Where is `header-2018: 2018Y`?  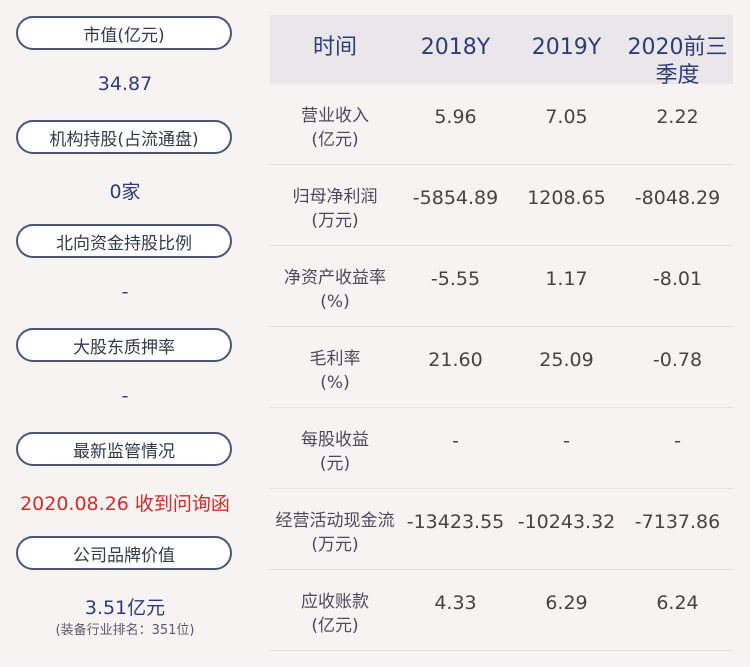 header-2018: 2018Y is located at coordinates (455, 47).